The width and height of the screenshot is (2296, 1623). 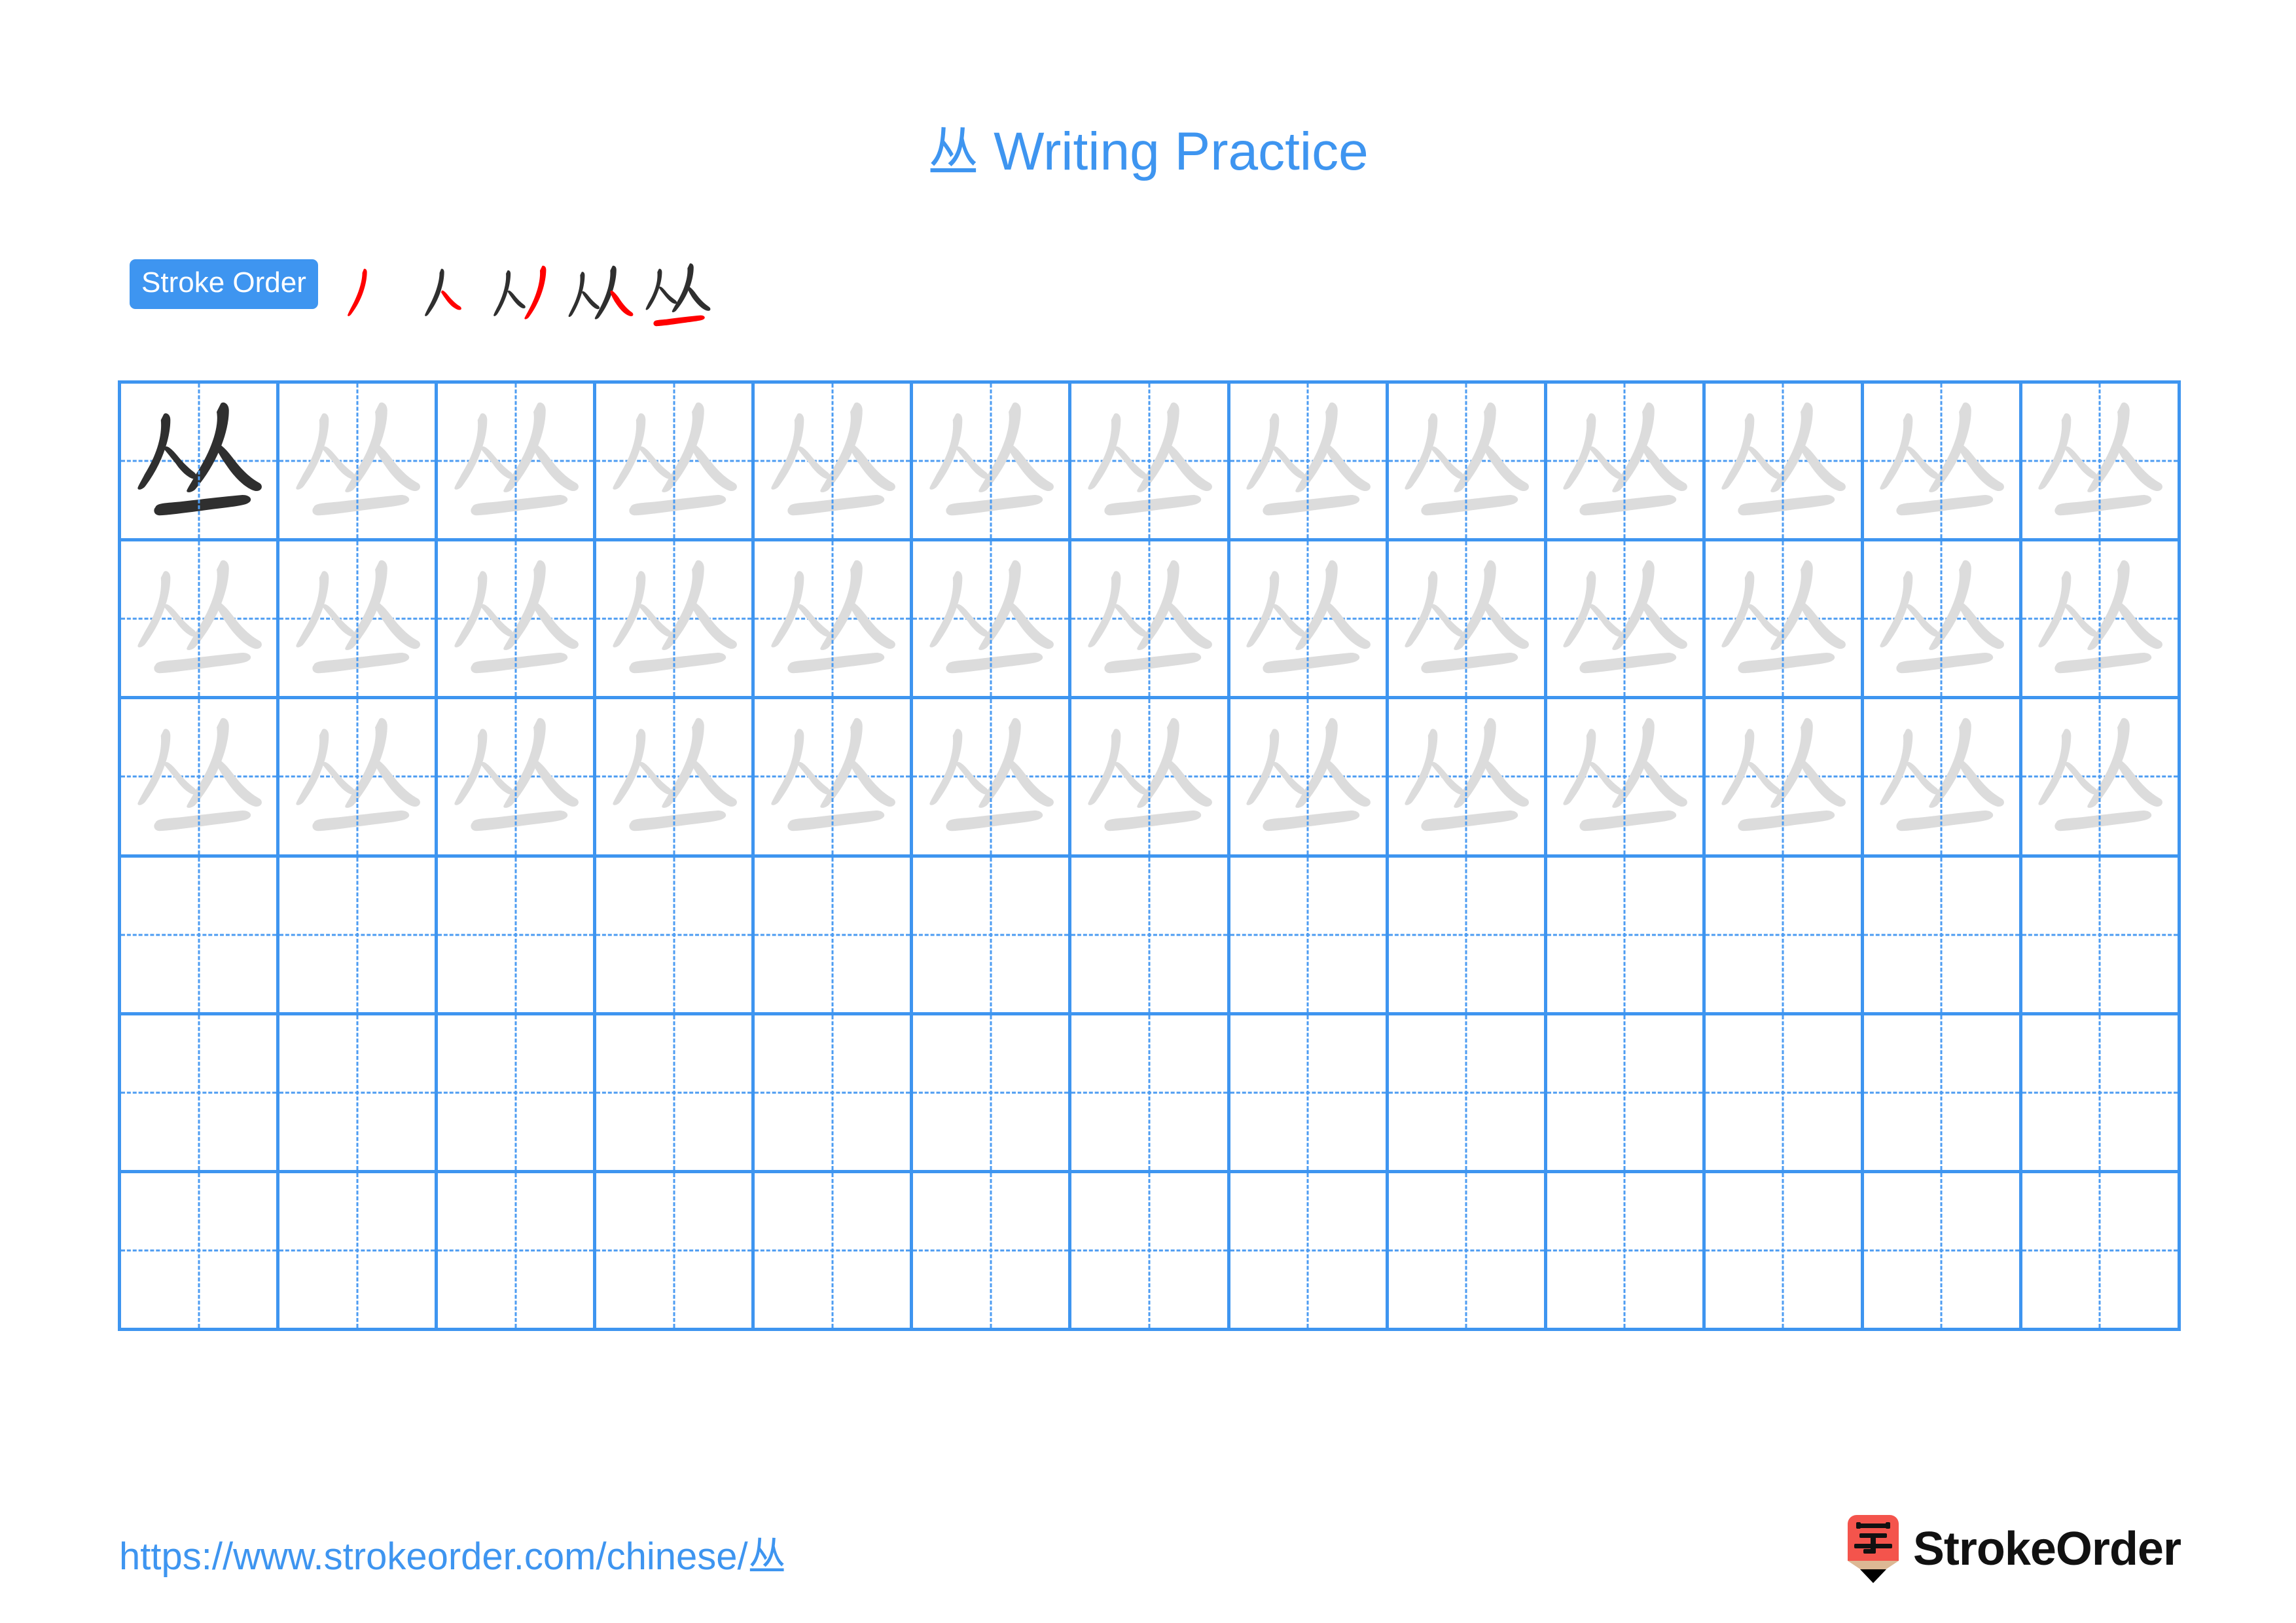 I want to click on page-title-text: Writing Practice, so click(x=1173, y=151).